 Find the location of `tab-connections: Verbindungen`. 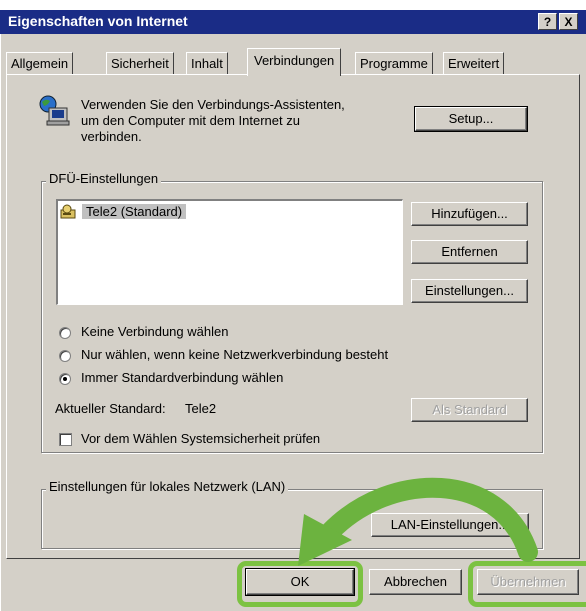

tab-connections: Verbindungen is located at coordinates (294, 62).